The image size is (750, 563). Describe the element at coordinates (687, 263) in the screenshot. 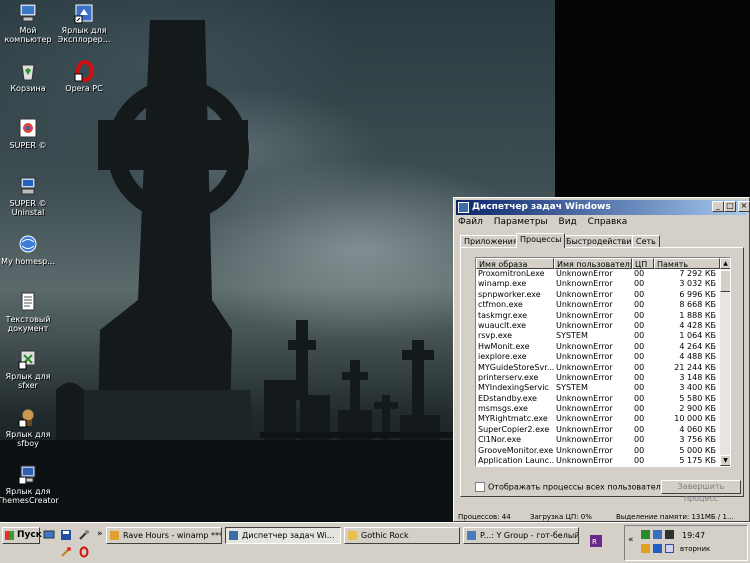

I see `column-memory: Память` at that location.